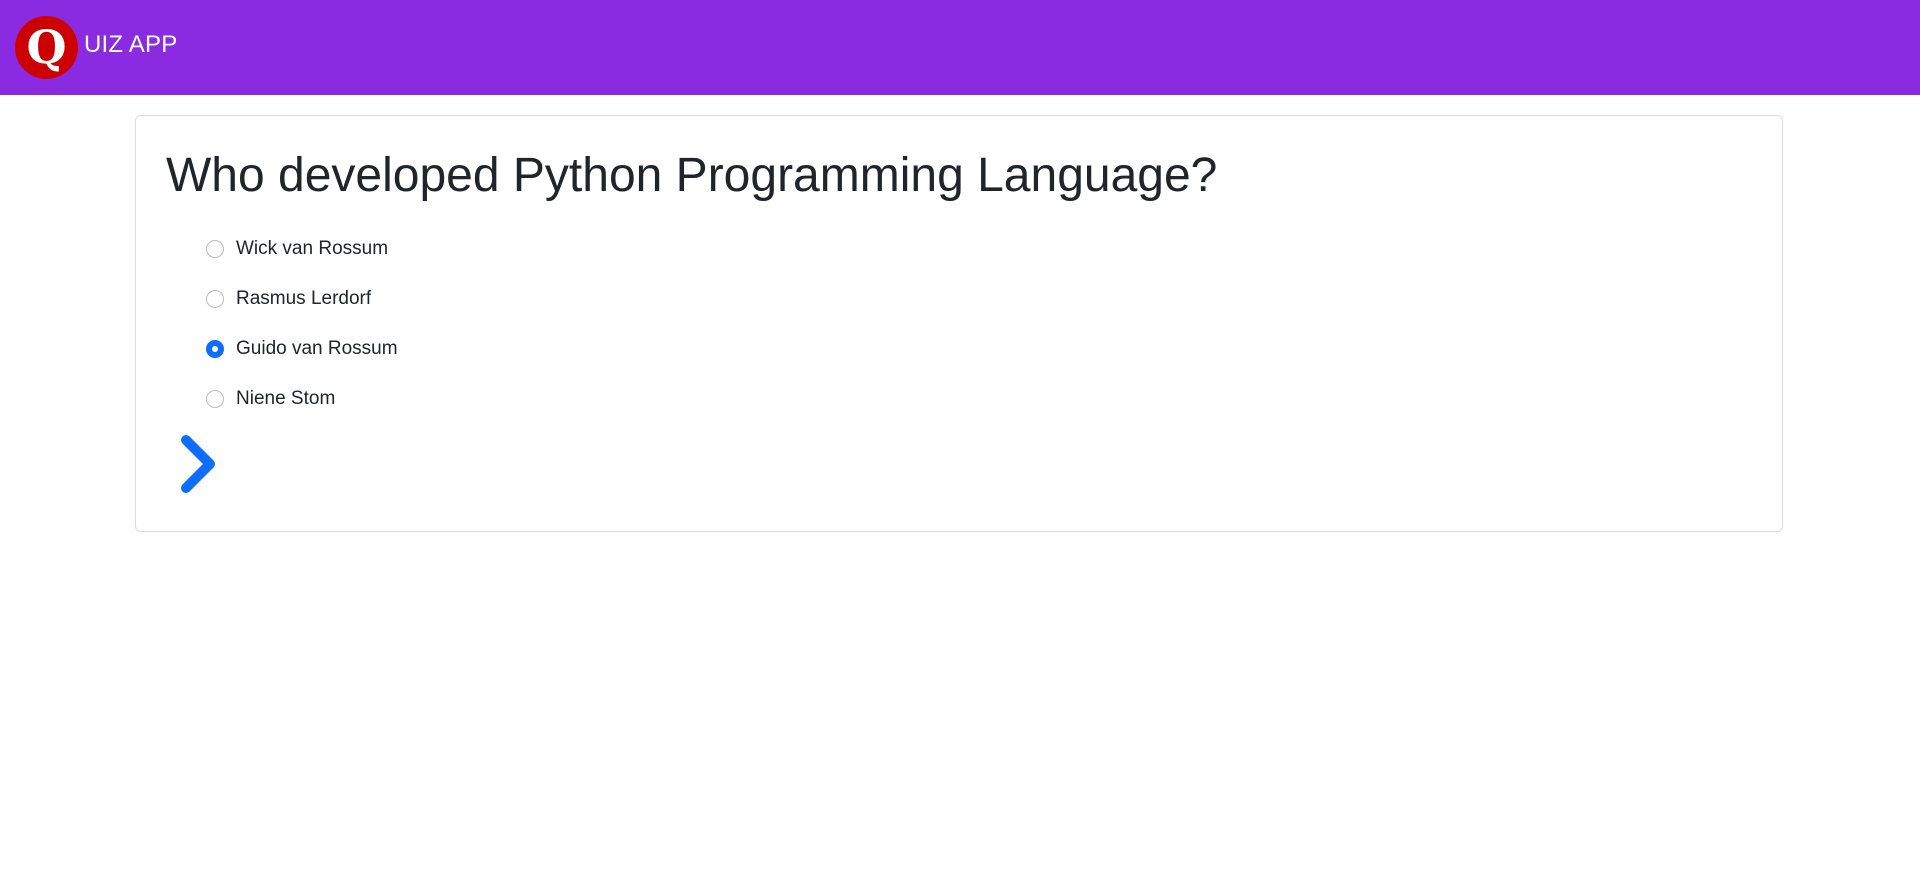 Image resolution: width=1920 pixels, height=892 pixels. I want to click on quiz-logo-icon: Q, so click(46, 47).